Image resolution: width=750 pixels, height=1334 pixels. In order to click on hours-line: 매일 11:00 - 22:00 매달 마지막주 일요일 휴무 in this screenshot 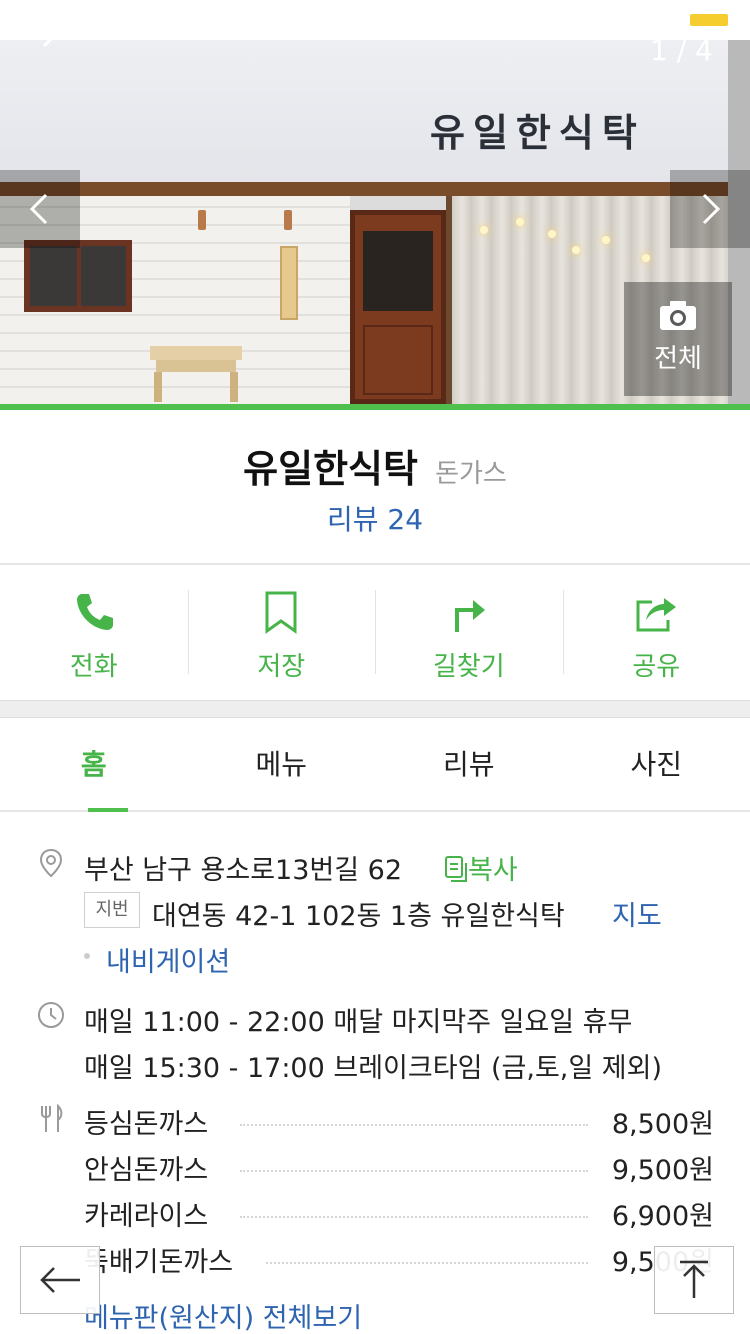, I will do `click(358, 1022)`.